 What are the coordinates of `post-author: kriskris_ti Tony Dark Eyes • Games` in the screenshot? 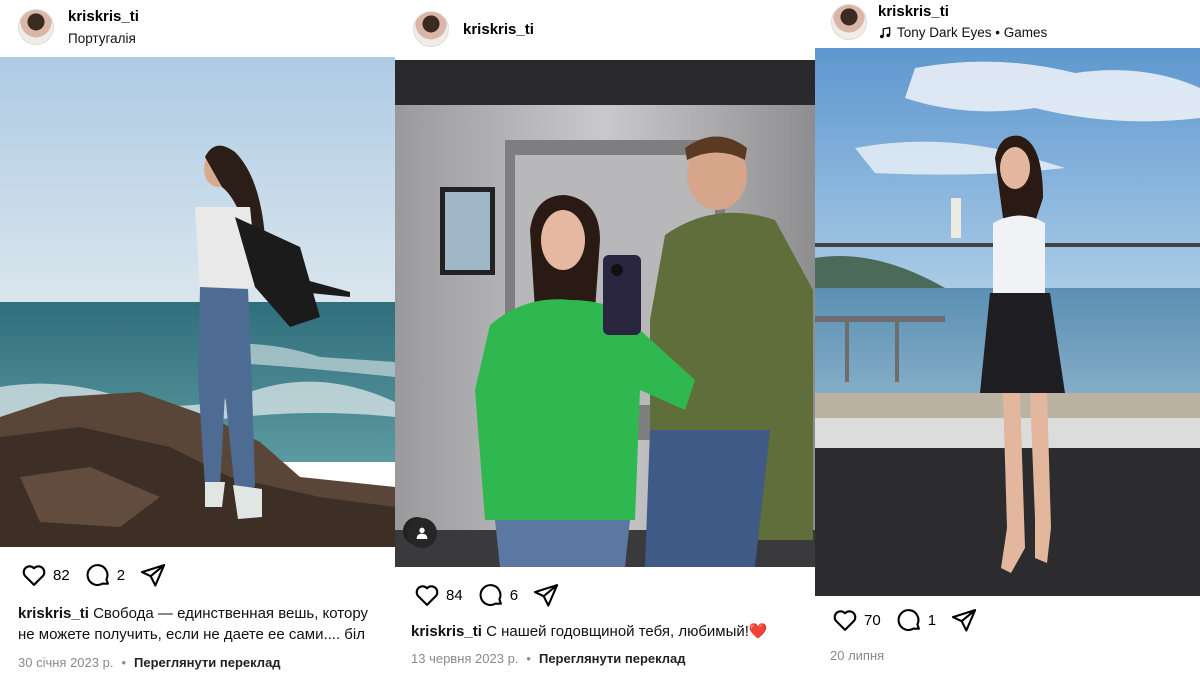 It's located at (962, 21).